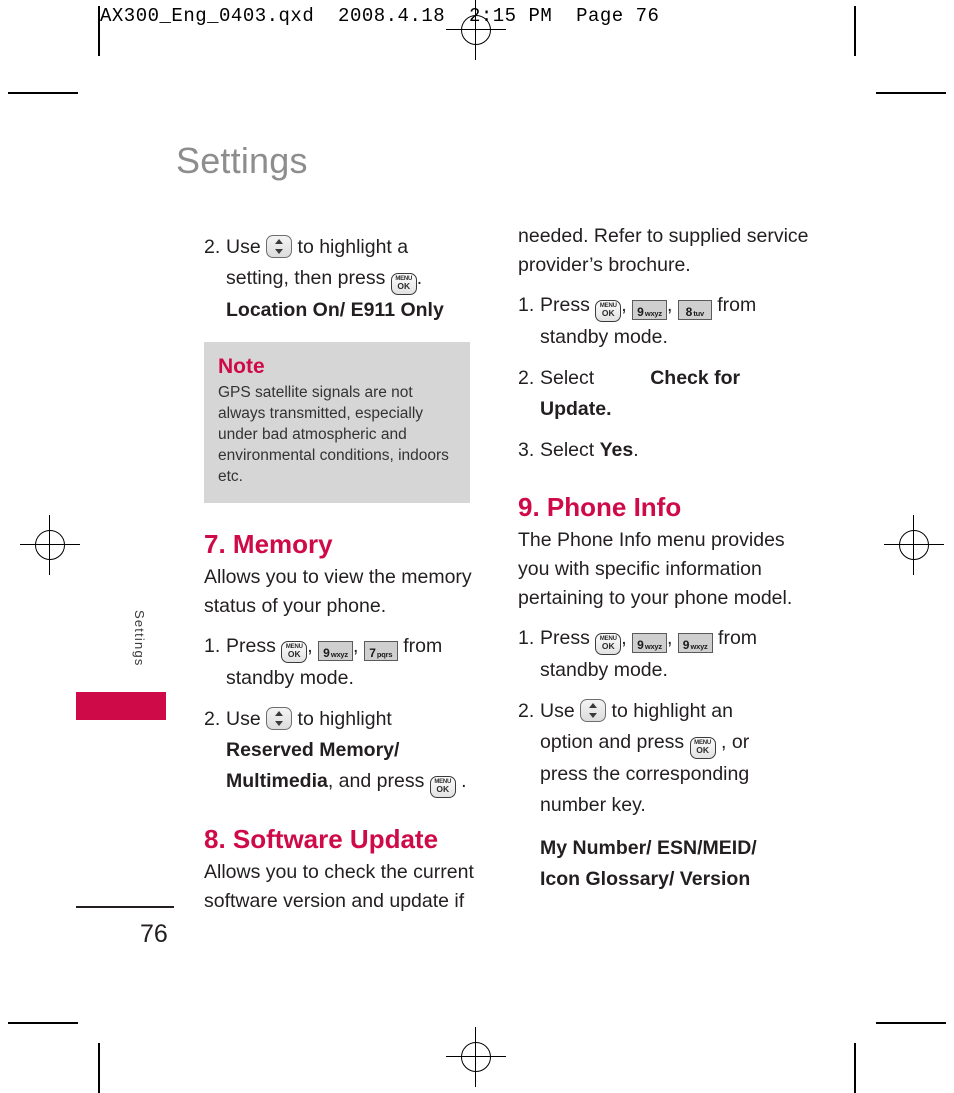  What do you see at coordinates (698, 313) in the screenshot?
I see `number-key-letters: tuv` at bounding box center [698, 313].